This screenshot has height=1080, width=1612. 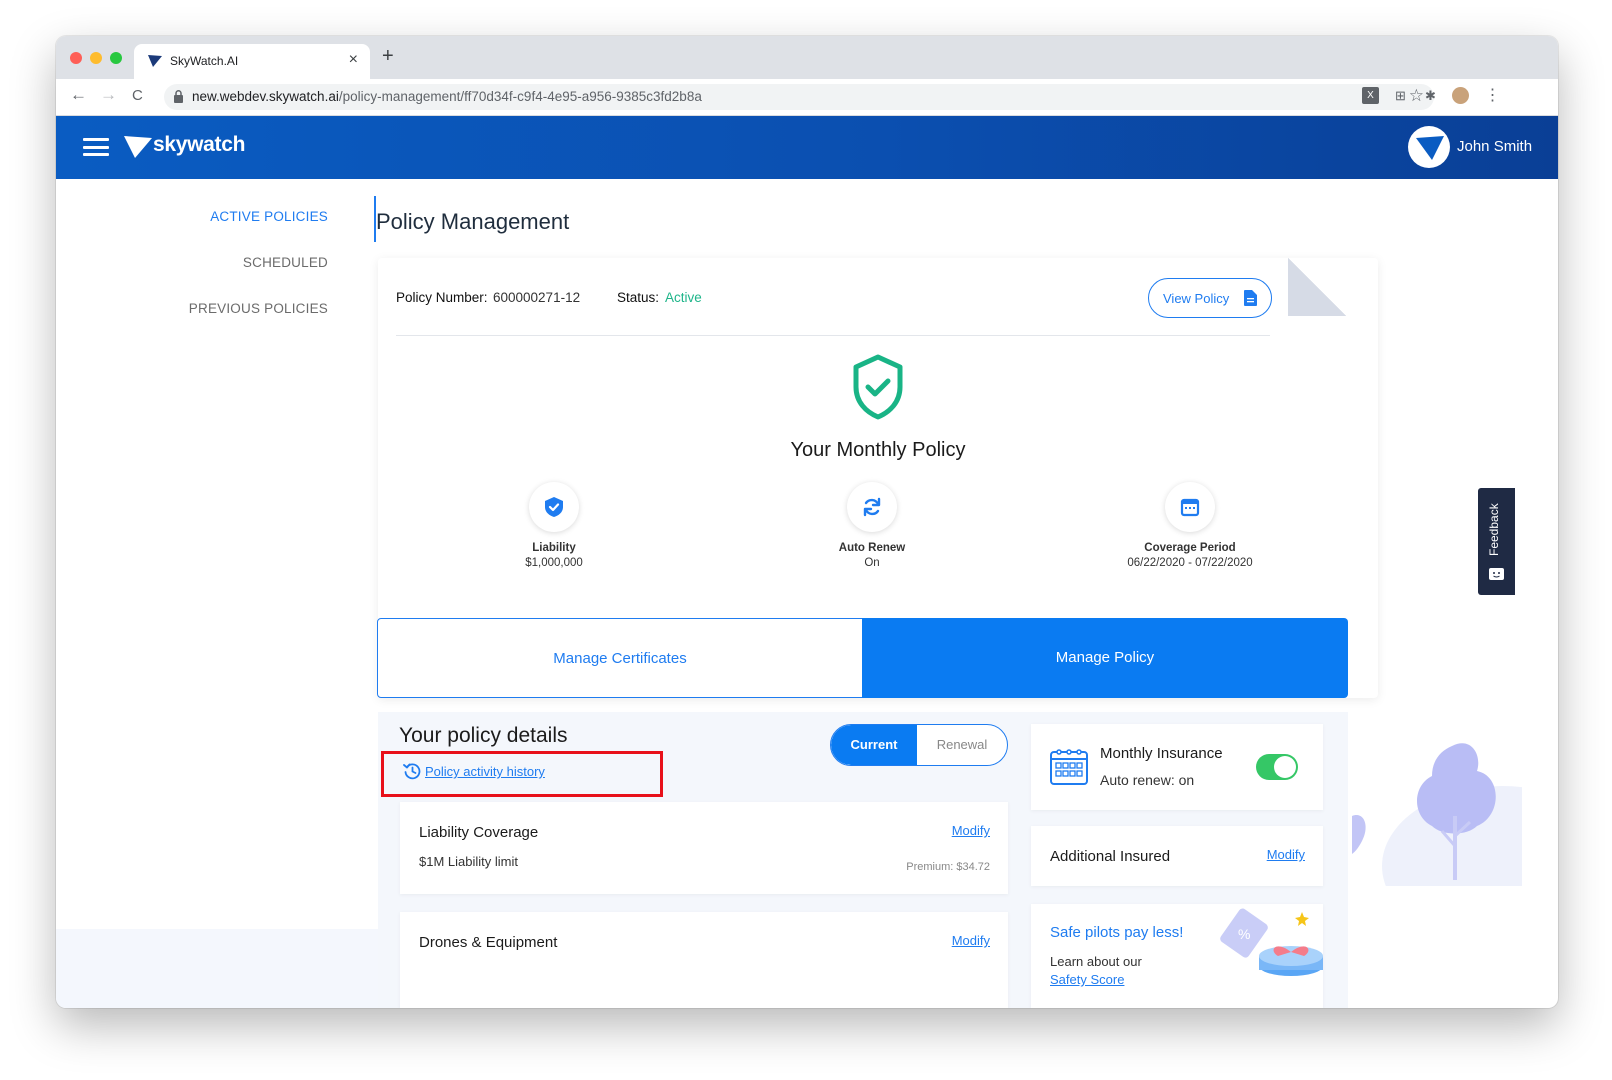 What do you see at coordinates (807, 57) in the screenshot?
I see `tab-strip: SkyWatch.AI × +` at bounding box center [807, 57].